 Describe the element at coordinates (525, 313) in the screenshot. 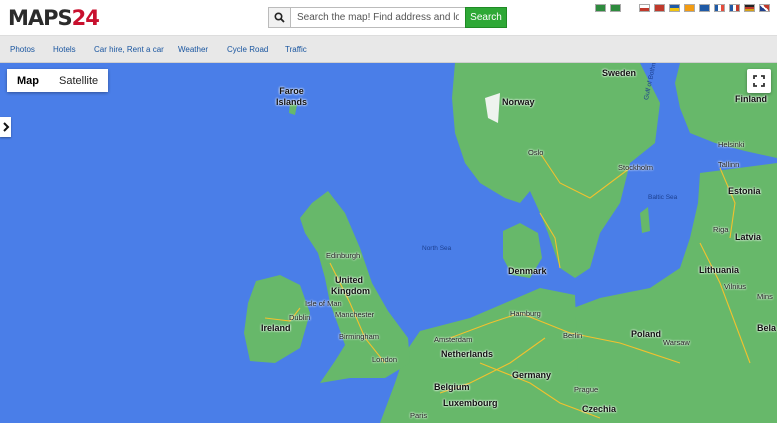

I see `label-hamburg: Hamburg` at that location.